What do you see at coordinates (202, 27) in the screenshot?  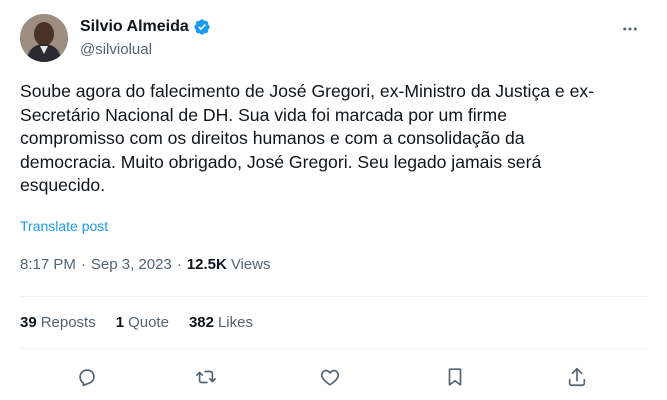 I see `verified-badge-icon` at bounding box center [202, 27].